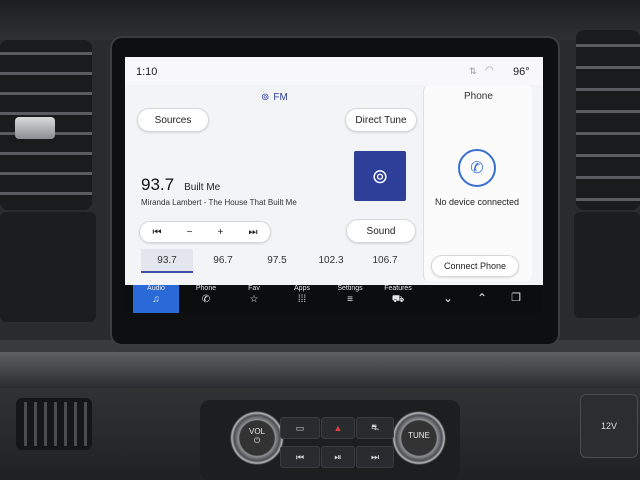 The image size is (640, 480). I want to click on signal-icon: ⇅, so click(473, 71).